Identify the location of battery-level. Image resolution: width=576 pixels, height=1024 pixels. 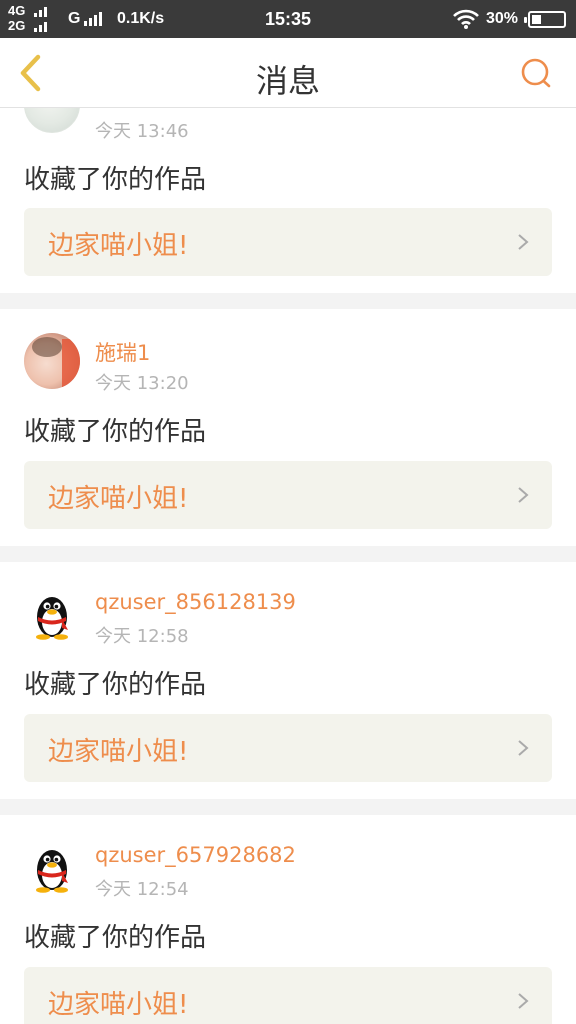
(536, 19).